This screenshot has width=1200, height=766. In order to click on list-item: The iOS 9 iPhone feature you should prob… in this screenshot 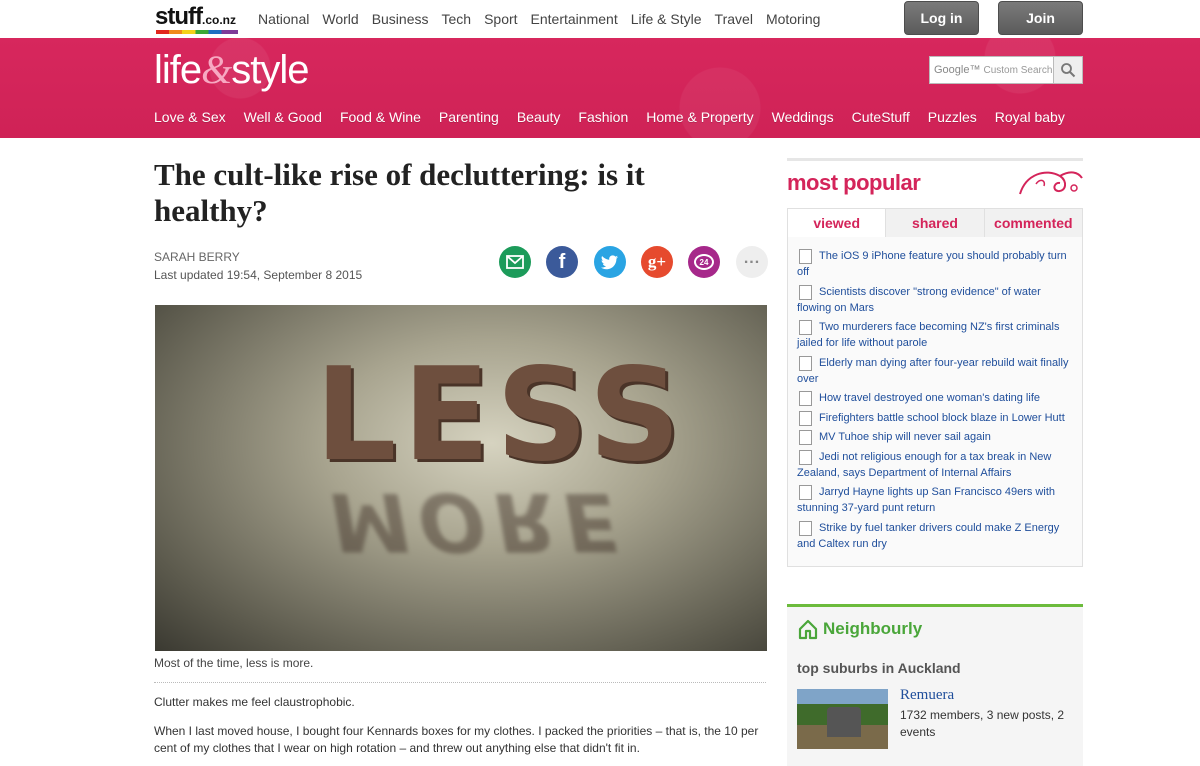, I will do `click(937, 264)`.